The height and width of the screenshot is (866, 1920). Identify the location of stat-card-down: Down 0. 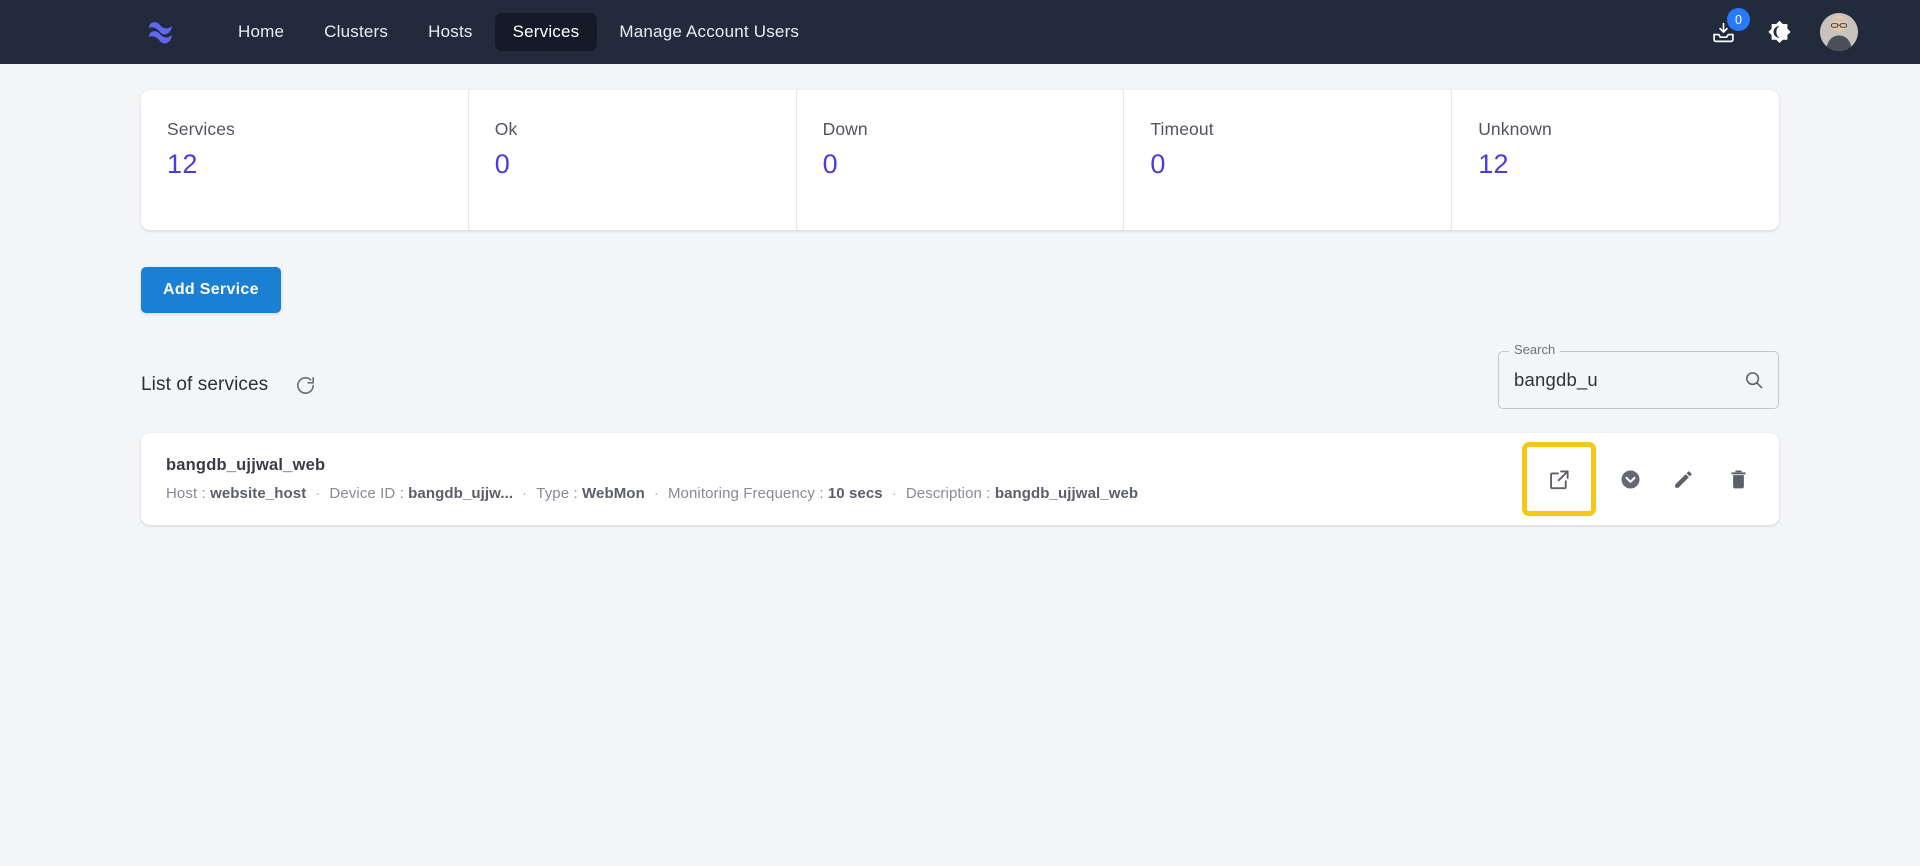
(961, 160).